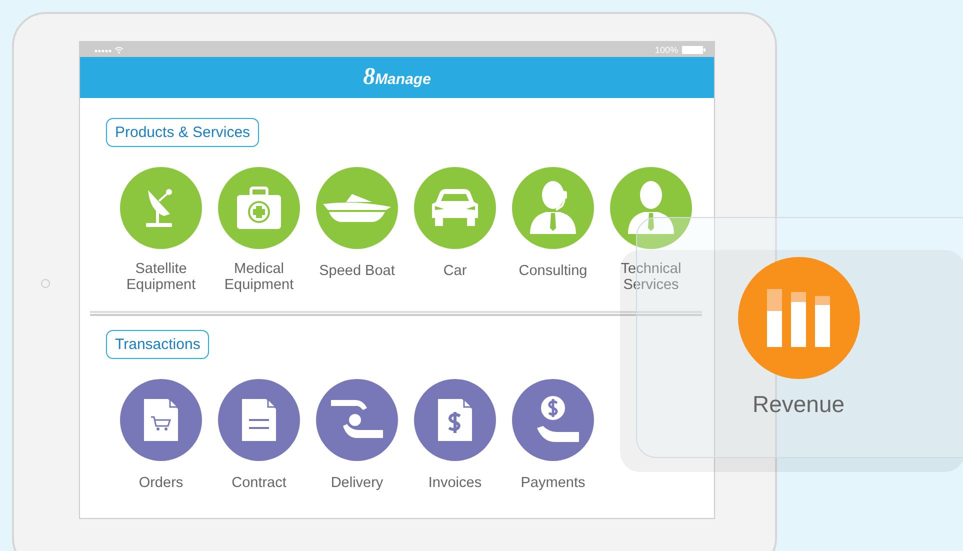  I want to click on document-icon, so click(259, 420).